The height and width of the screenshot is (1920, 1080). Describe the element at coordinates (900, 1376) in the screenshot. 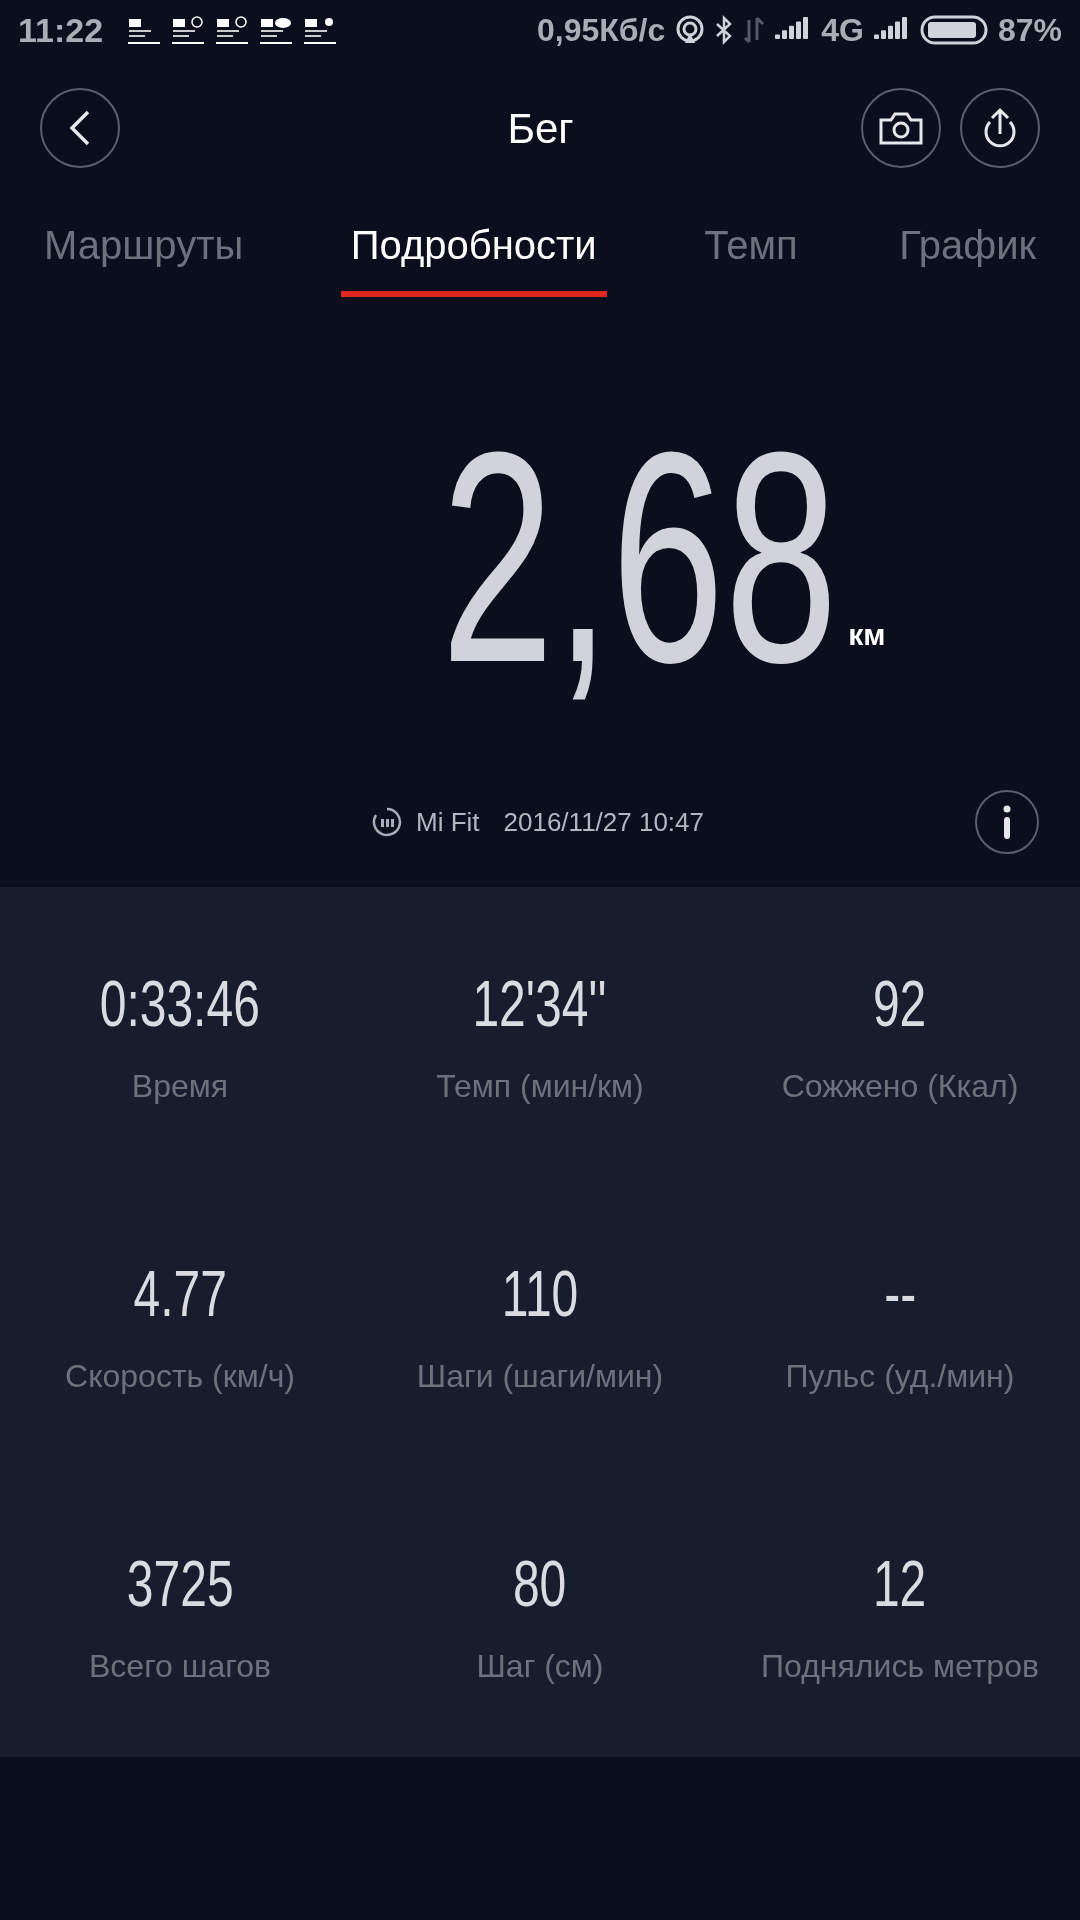

I see `stat-label: Пульс (уд./мин)` at that location.